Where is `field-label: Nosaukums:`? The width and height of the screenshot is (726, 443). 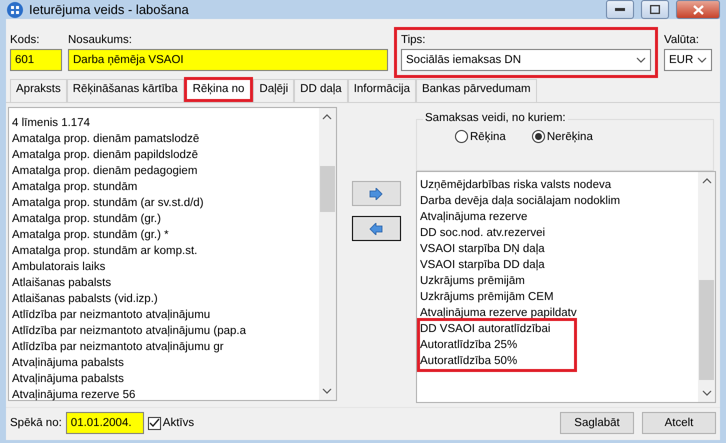 field-label: Nosaukums: is located at coordinates (100, 40).